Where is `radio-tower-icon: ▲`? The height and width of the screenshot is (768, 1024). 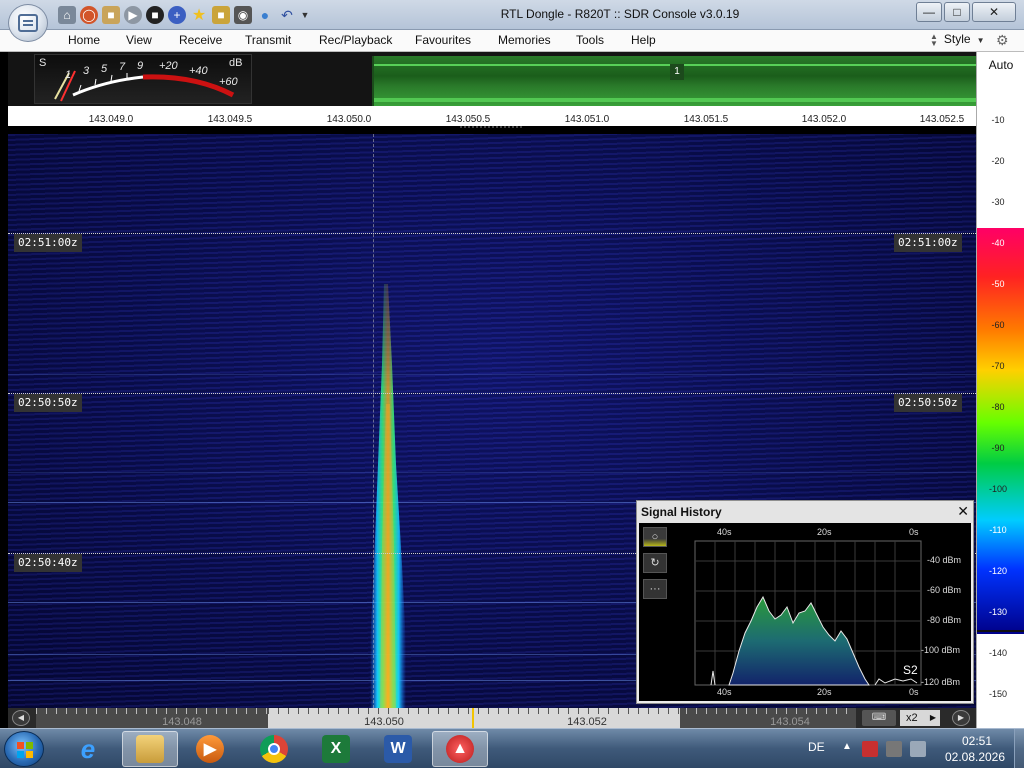 radio-tower-icon: ▲ is located at coordinates (460, 749).